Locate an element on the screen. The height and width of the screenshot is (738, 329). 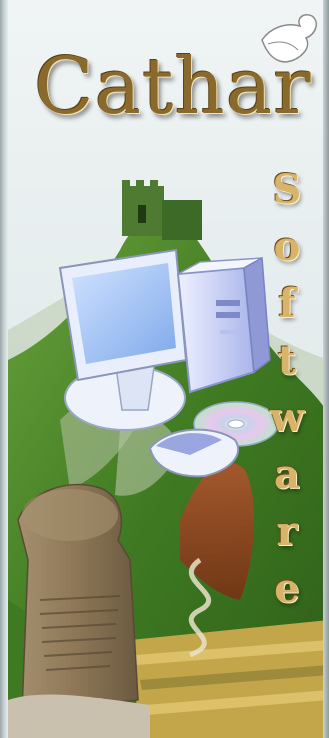
subtitle-letter: t is located at coordinates (287, 360).